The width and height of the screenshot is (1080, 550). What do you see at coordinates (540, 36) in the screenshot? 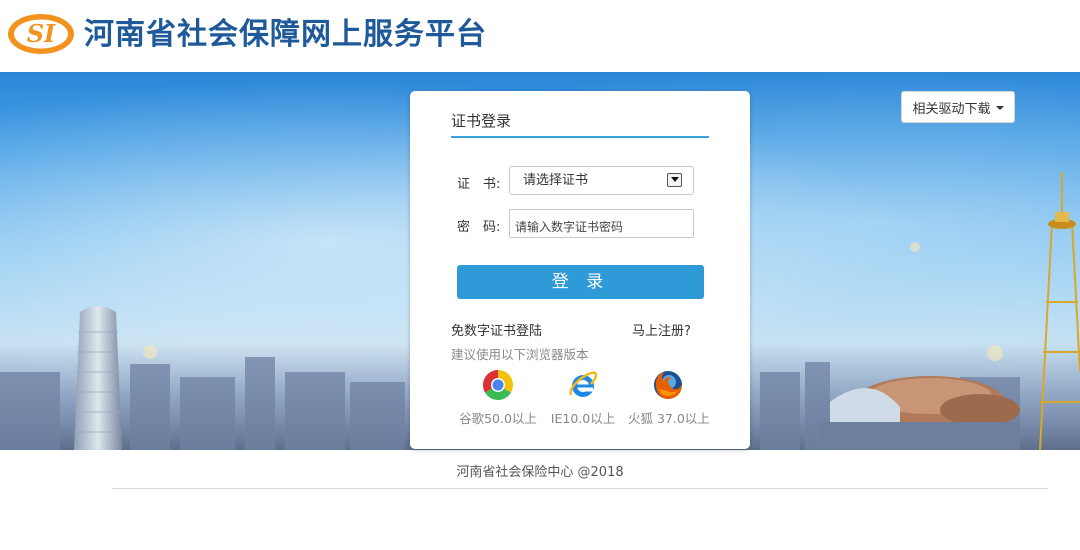
I see `site-header: SI 河南省社会保障网上服务平台` at bounding box center [540, 36].